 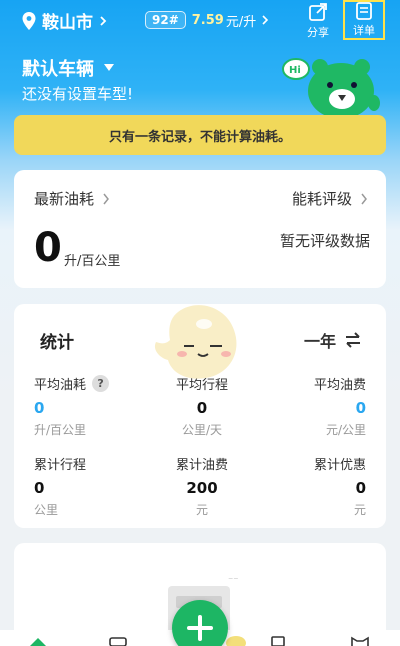 What do you see at coordinates (353, 340) in the screenshot?
I see `swap-arrows-icon` at bounding box center [353, 340].